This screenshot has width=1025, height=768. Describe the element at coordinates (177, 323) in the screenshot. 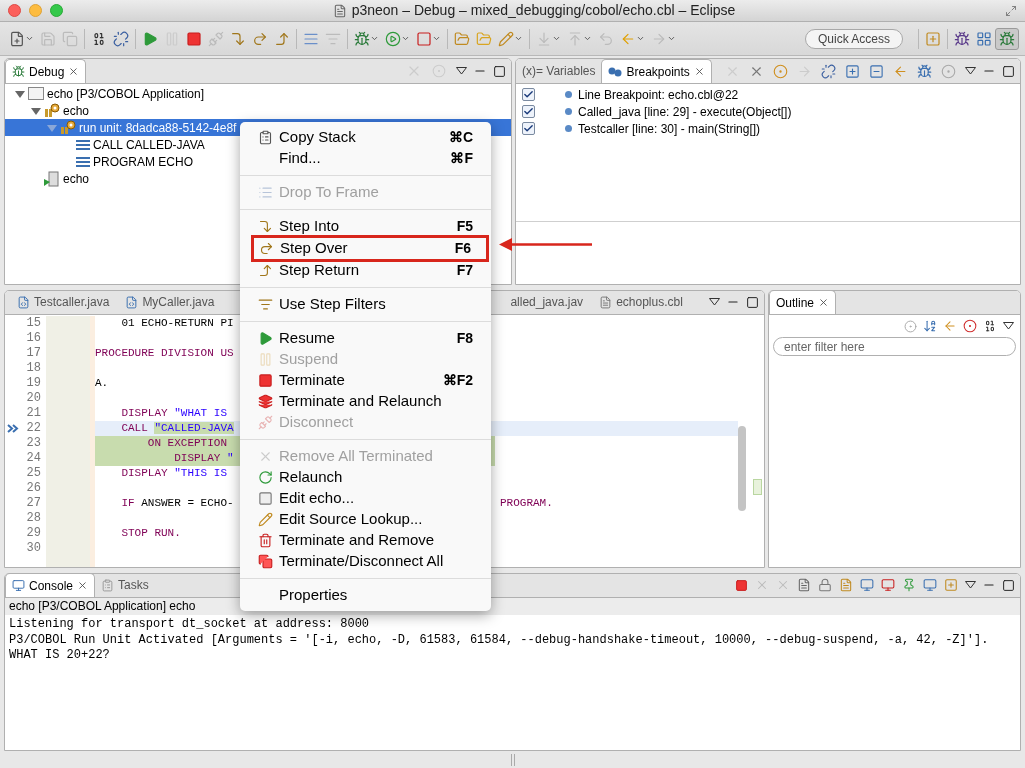

I see `code-line: 01 ECHO-RETURN PI` at that location.